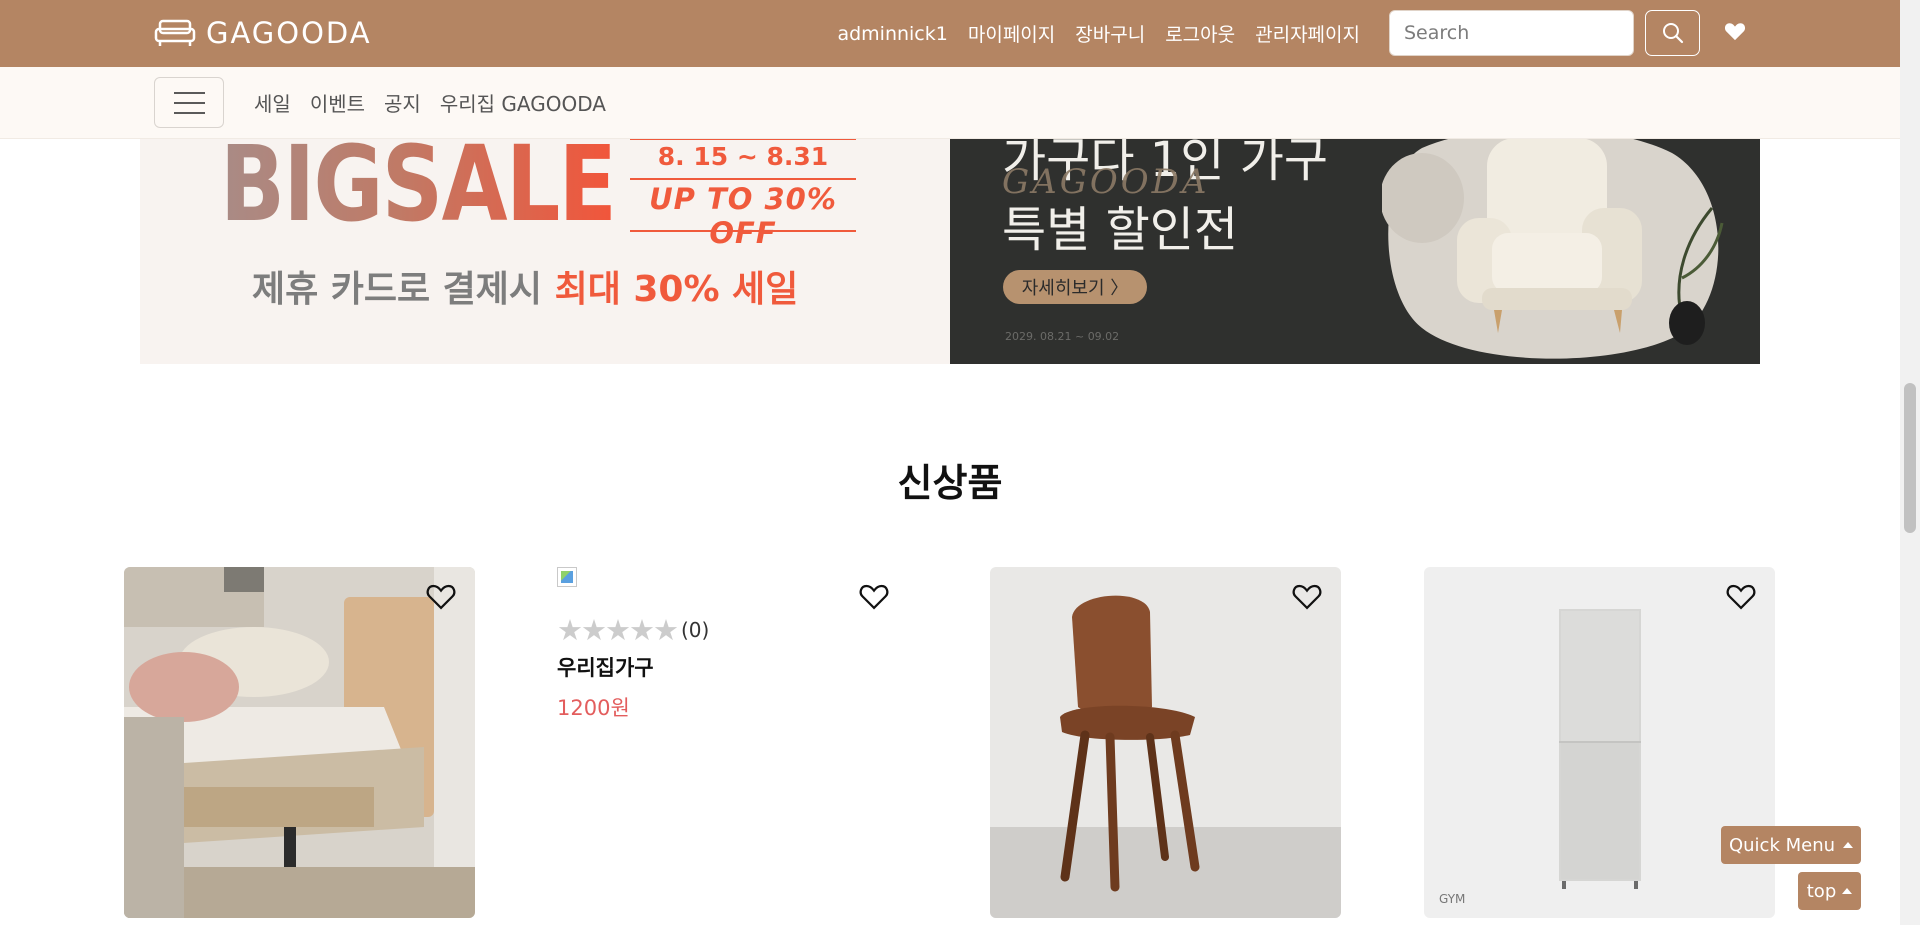 This screenshot has height=925, width=1920. What do you see at coordinates (418, 187) in the screenshot?
I see `banner-headline: BIGSALE` at bounding box center [418, 187].